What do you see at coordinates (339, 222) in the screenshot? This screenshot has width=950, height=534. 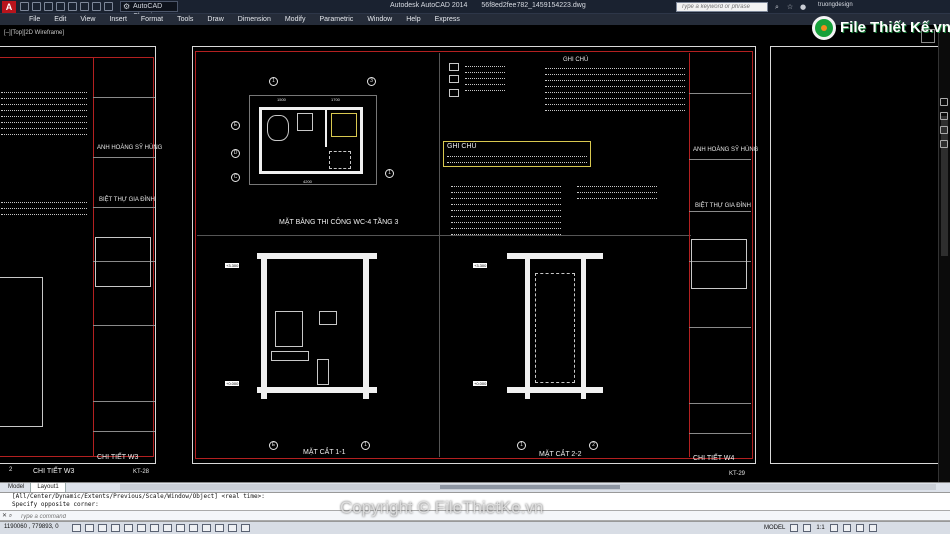 I see `plan-title: MẶT BẰNG THI CÔNG WC-4 TẦNG 3` at bounding box center [339, 222].